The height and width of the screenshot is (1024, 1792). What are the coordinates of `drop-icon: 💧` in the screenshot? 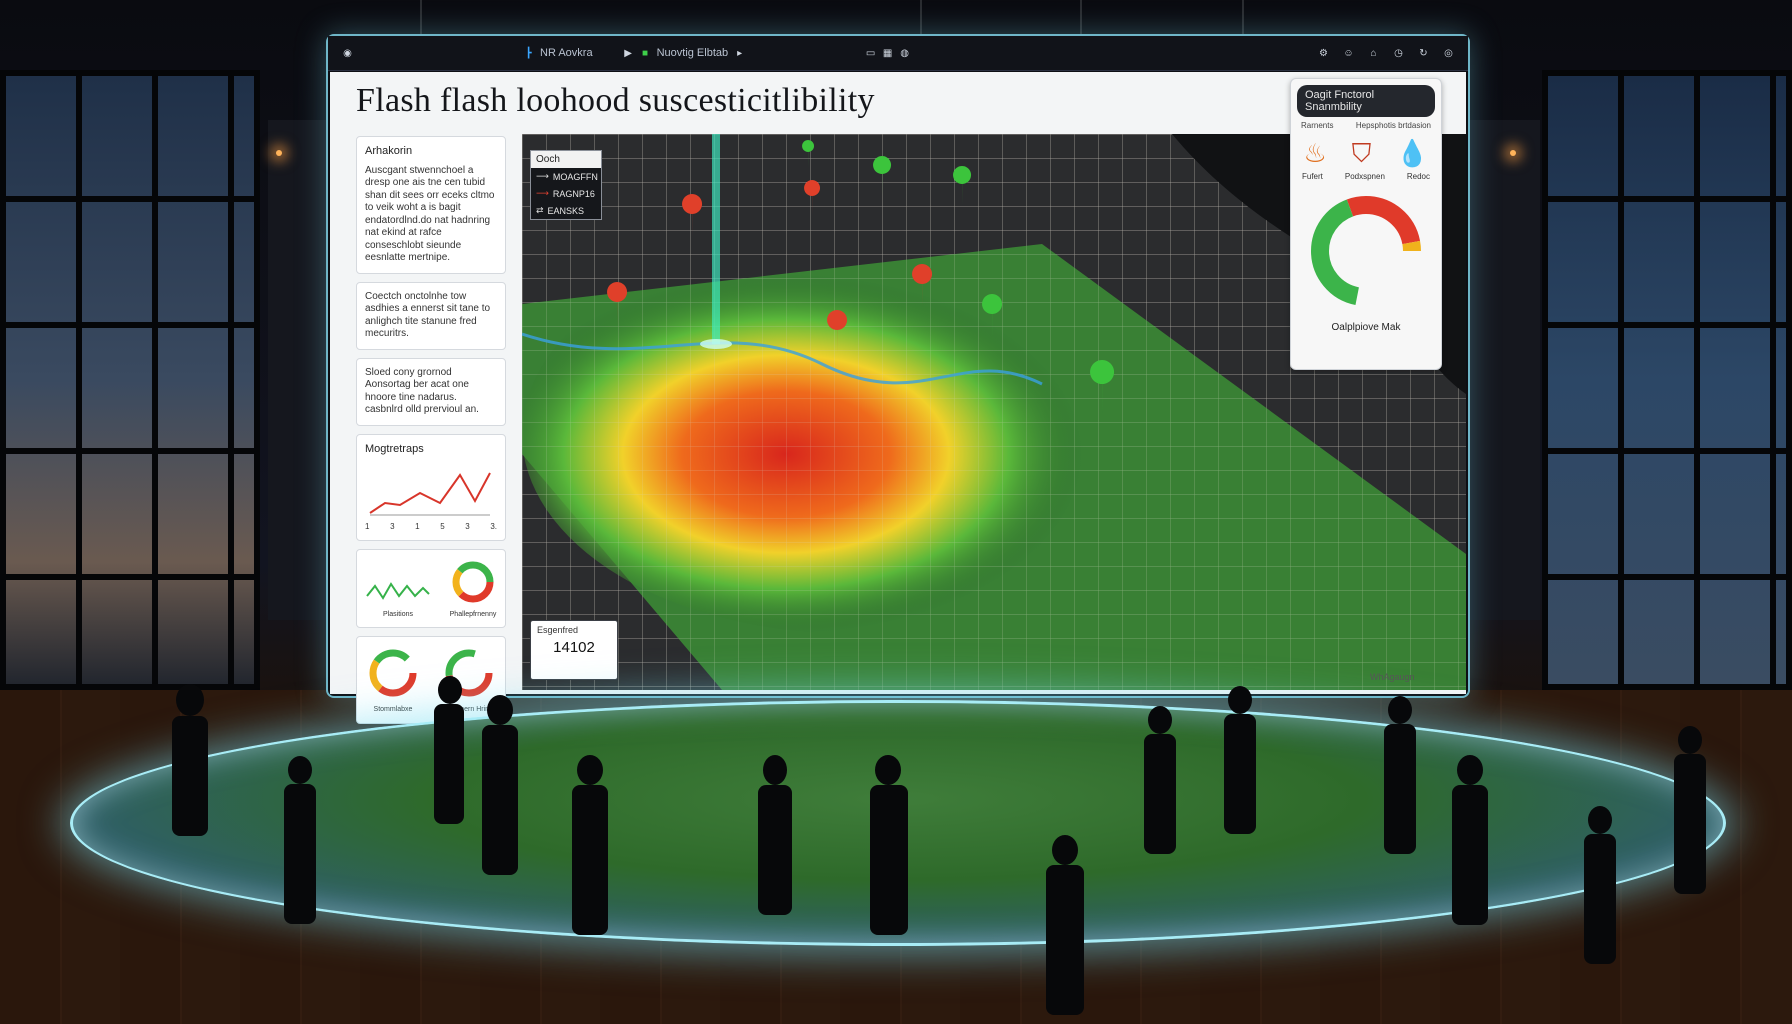 It's located at (1412, 154).